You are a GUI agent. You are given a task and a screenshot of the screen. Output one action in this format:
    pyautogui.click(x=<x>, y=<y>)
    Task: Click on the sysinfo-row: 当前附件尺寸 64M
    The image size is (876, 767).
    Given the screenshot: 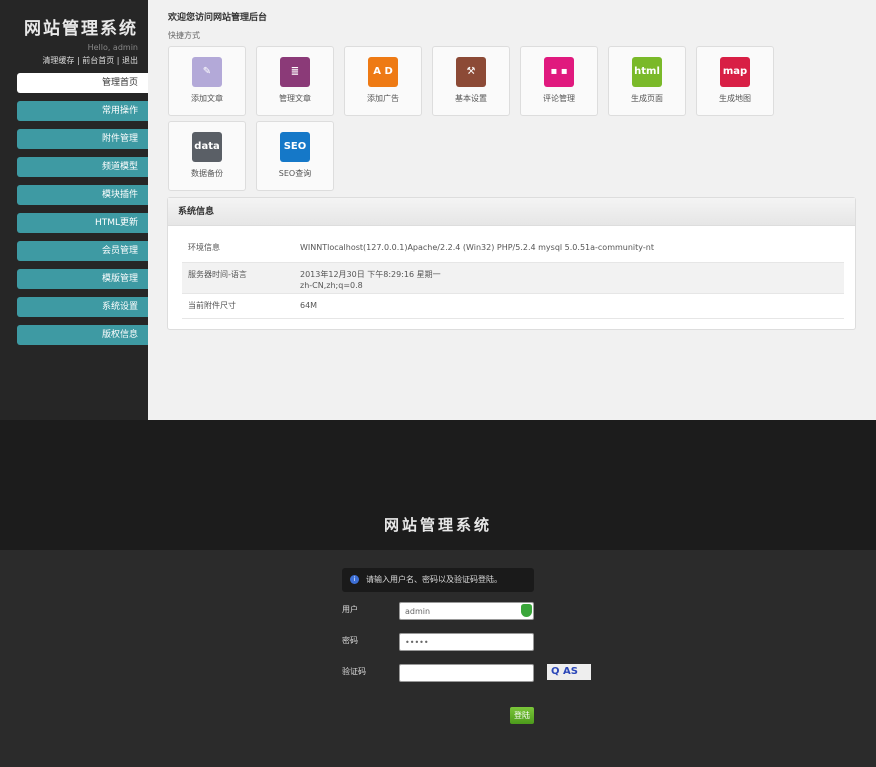 What is the action you would take?
    pyautogui.click(x=513, y=306)
    